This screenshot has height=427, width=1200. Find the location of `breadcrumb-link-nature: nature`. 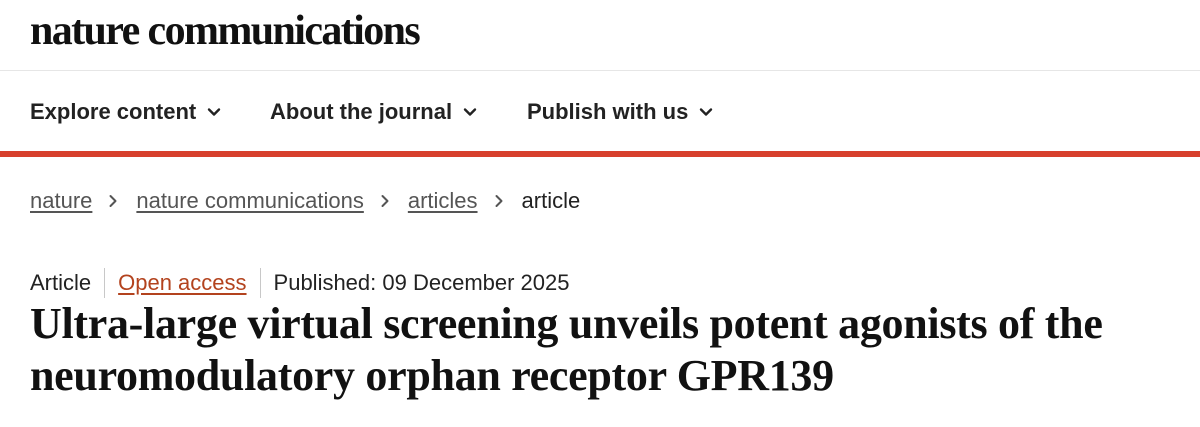

breadcrumb-link-nature: nature is located at coordinates (61, 201).